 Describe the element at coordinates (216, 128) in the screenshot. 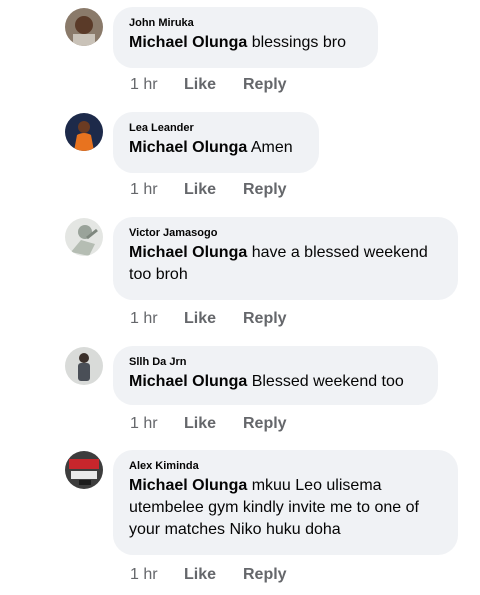

I see `comment-author: Lea Leander` at that location.